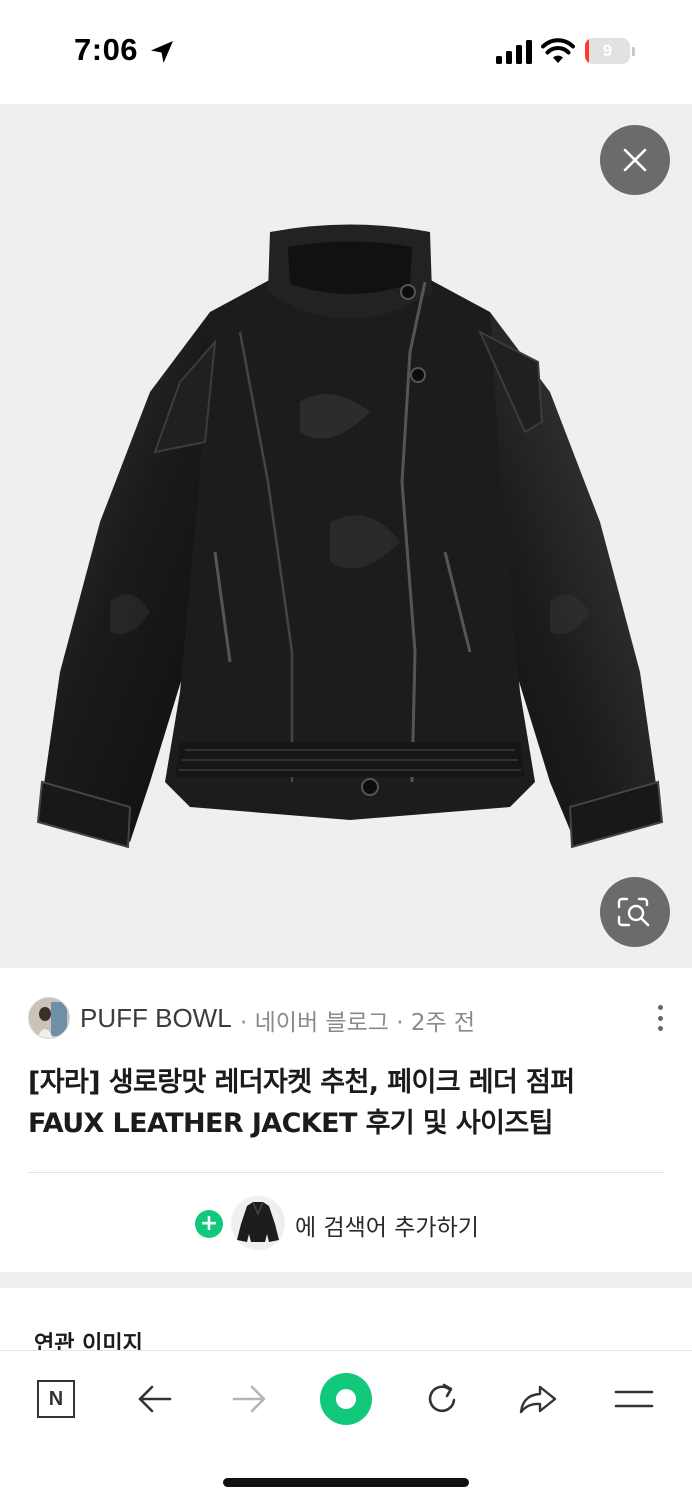 This screenshot has width=692, height=1500. What do you see at coordinates (290, 1120) in the screenshot?
I see `post-title-line-2: FAUX LEATHER JACKET 후기 및 사이즈팁` at bounding box center [290, 1120].